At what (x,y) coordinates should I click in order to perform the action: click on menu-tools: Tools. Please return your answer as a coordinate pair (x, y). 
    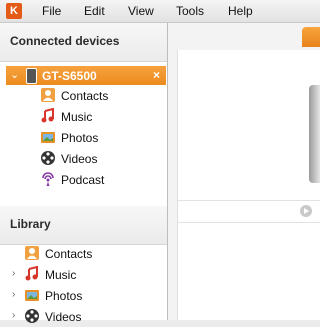
    Looking at the image, I should click on (190, 11).